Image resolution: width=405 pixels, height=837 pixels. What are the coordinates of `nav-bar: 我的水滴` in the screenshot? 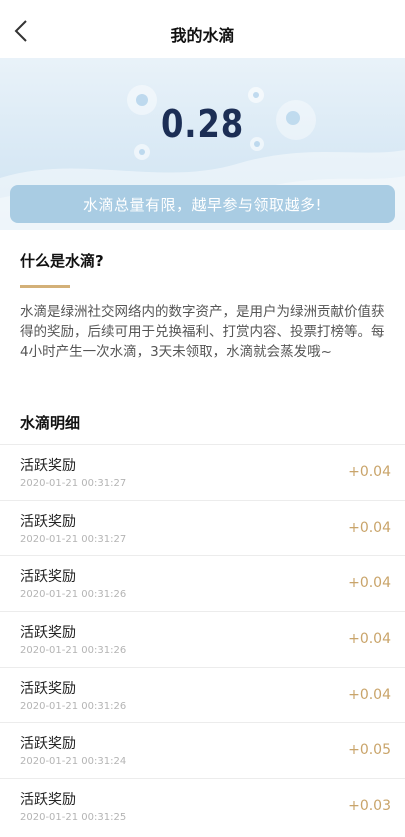 It's located at (202, 29).